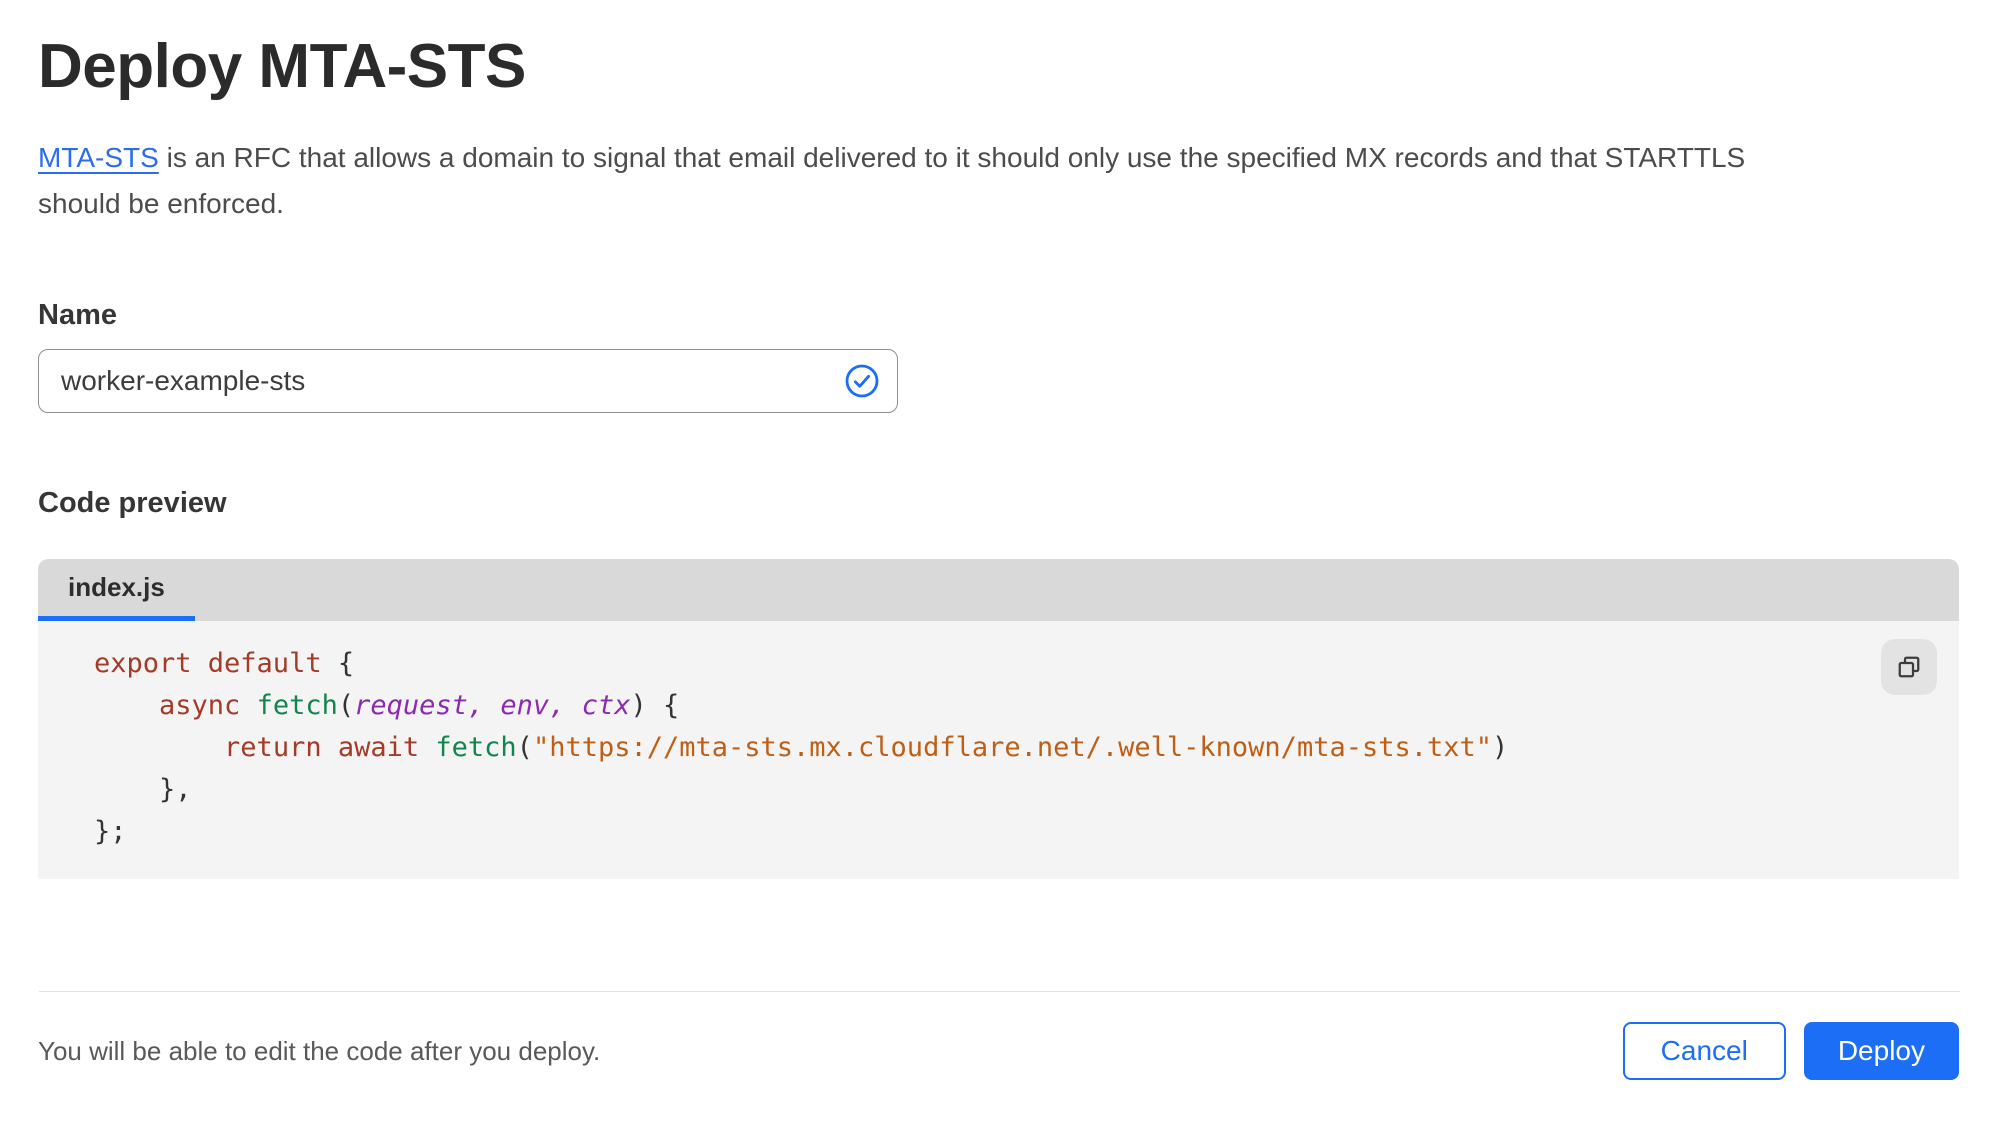  What do you see at coordinates (998, 590) in the screenshot?
I see `code-tab-bar: index.js` at bounding box center [998, 590].